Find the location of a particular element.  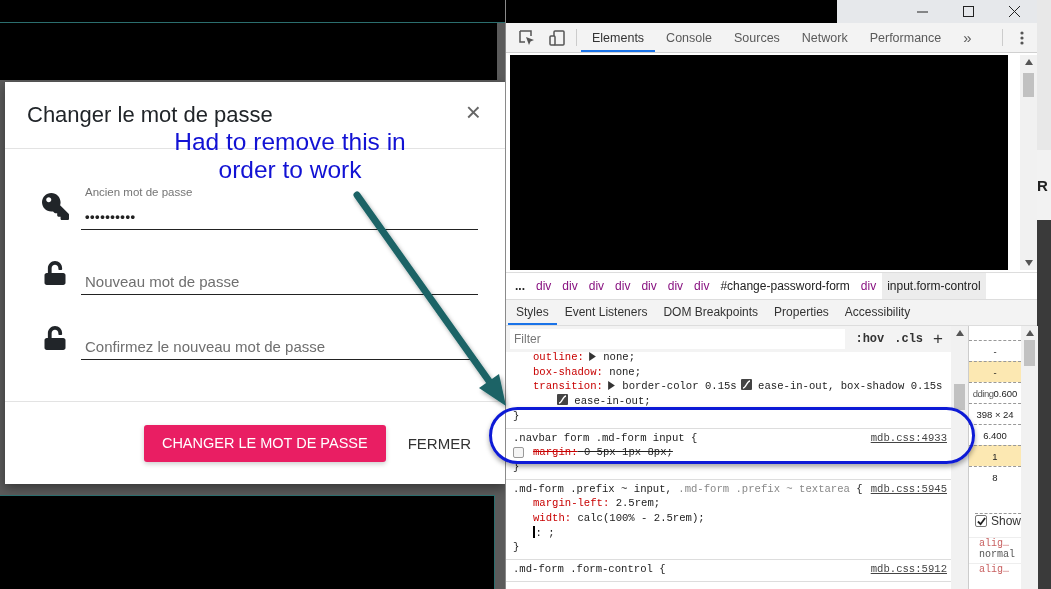

property-value: ease-in-out; is located at coordinates (612, 401).